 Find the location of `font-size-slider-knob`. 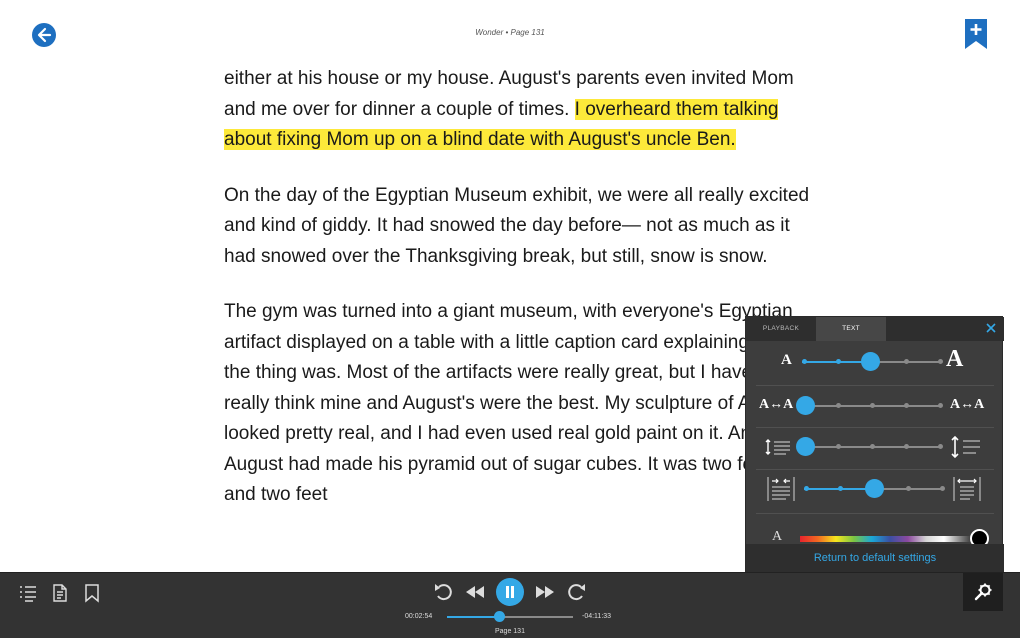

font-size-slider-knob is located at coordinates (870, 361).